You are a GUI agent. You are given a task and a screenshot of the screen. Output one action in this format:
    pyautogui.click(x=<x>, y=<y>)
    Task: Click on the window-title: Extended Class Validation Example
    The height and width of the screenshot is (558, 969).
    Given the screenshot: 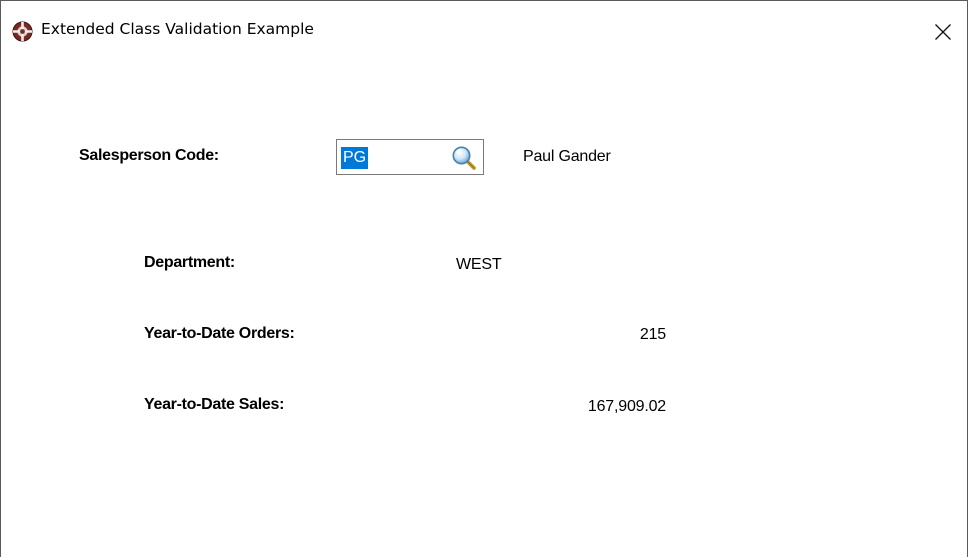 What is the action you would take?
    pyautogui.click(x=177, y=29)
    